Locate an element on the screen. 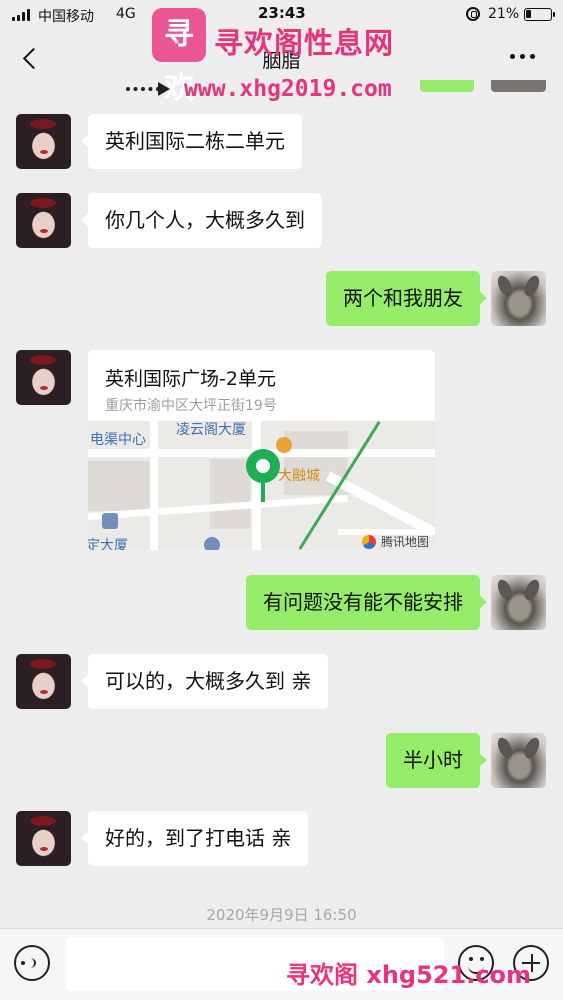  message-bubble-incoming: 好的，到了打电话 亲 is located at coordinates (194, 838).